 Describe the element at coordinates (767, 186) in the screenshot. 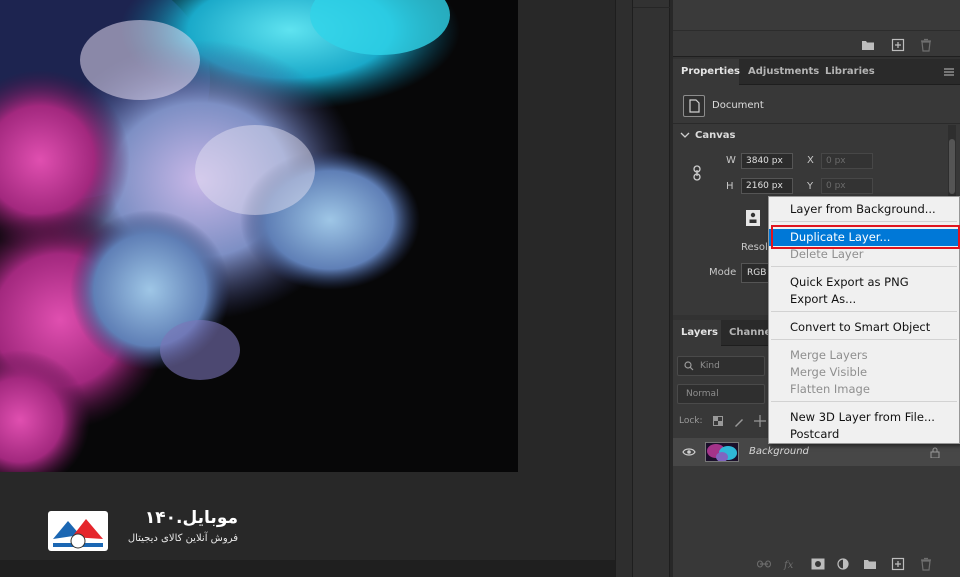

I see `height-field: 2160 px` at that location.